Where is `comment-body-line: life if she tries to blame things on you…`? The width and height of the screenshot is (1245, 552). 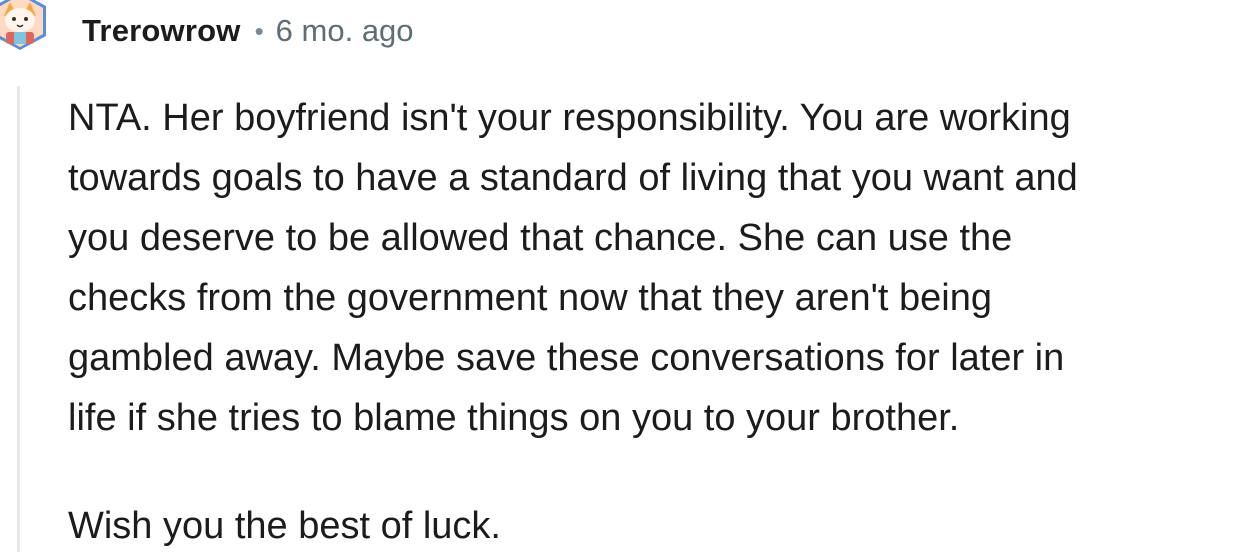 comment-body-line: life if she tries to blame things on you… is located at coordinates (514, 418).